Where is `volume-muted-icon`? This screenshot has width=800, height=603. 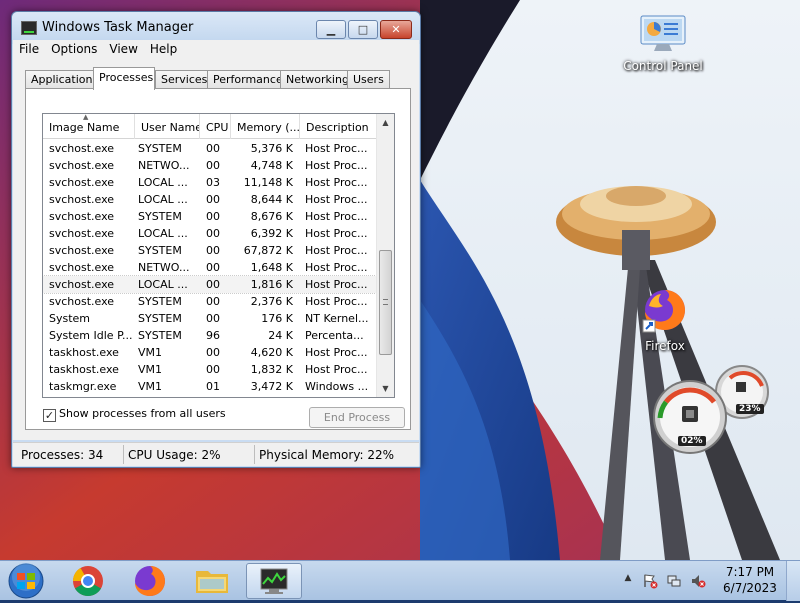 volume-muted-icon is located at coordinates (698, 581).